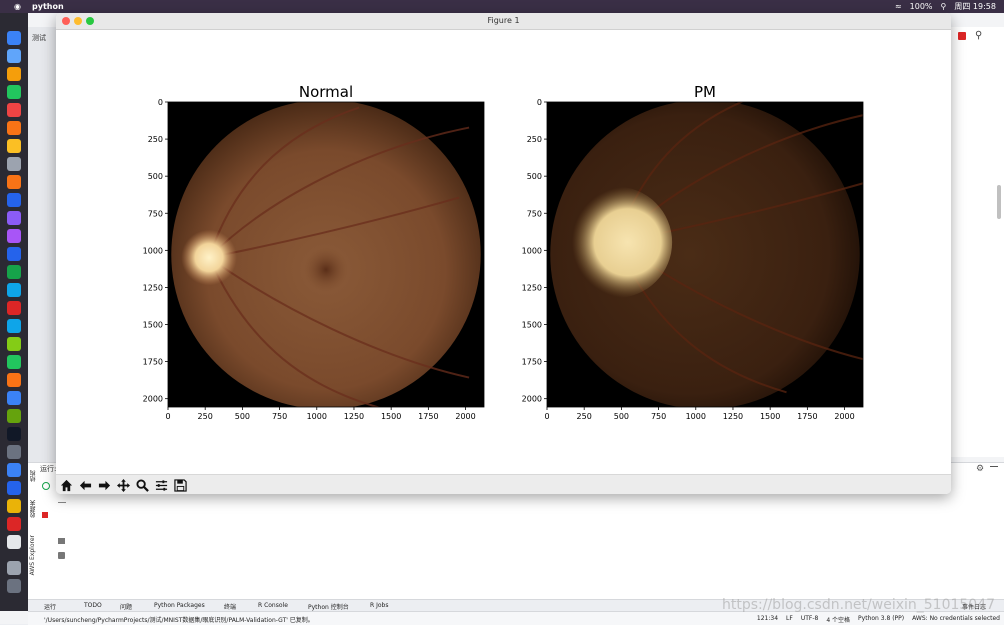  Describe the element at coordinates (161, 485) in the screenshot. I see `configure-subplots-icon` at that location.